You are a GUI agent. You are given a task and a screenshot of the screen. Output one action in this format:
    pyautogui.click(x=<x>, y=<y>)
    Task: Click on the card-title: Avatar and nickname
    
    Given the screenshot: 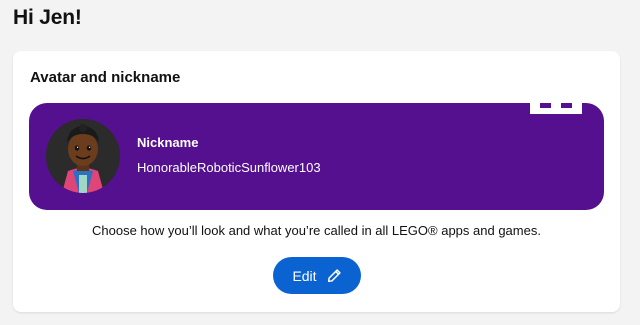 What is the action you would take?
    pyautogui.click(x=105, y=77)
    